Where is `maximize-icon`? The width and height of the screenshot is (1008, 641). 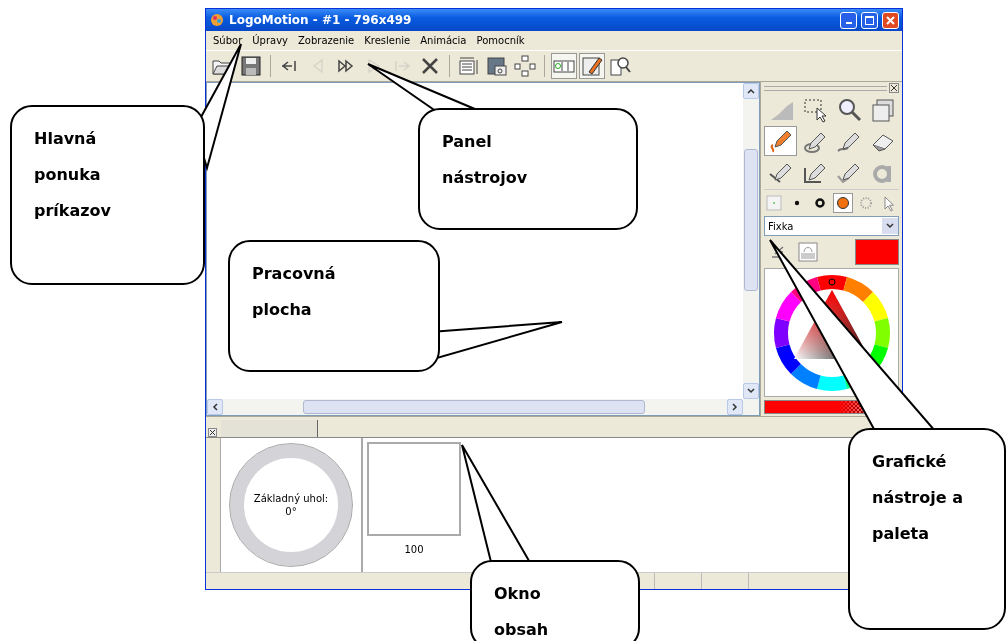 maximize-icon is located at coordinates (869, 20).